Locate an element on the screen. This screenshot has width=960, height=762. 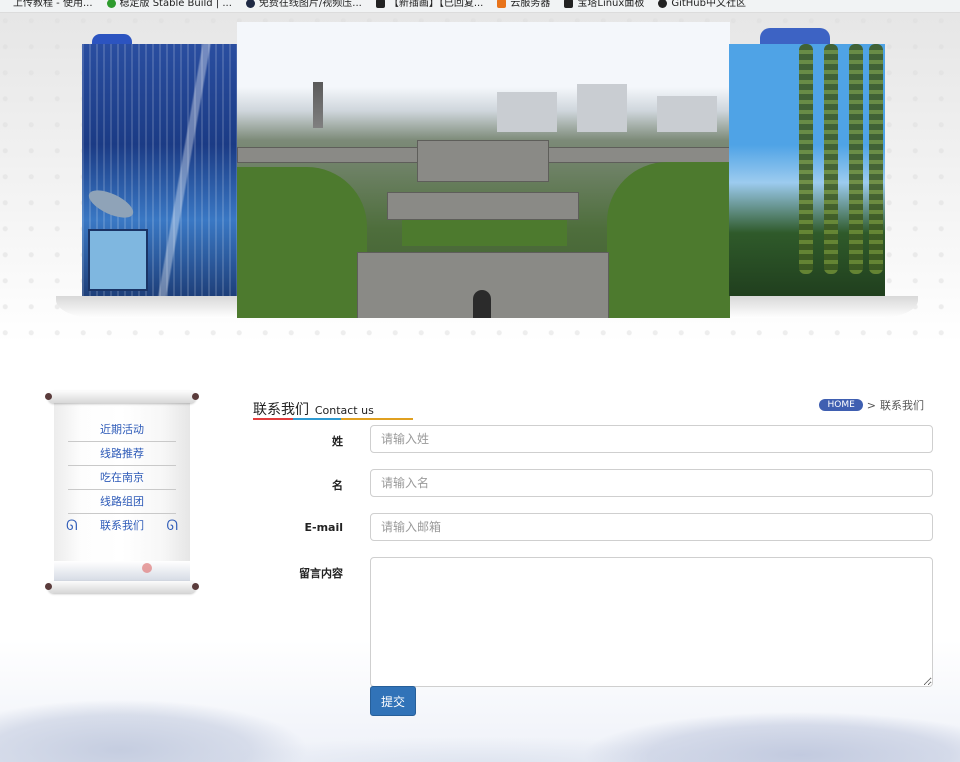
breadcrumb: HOME > 联系我们 is located at coordinates (871, 405).